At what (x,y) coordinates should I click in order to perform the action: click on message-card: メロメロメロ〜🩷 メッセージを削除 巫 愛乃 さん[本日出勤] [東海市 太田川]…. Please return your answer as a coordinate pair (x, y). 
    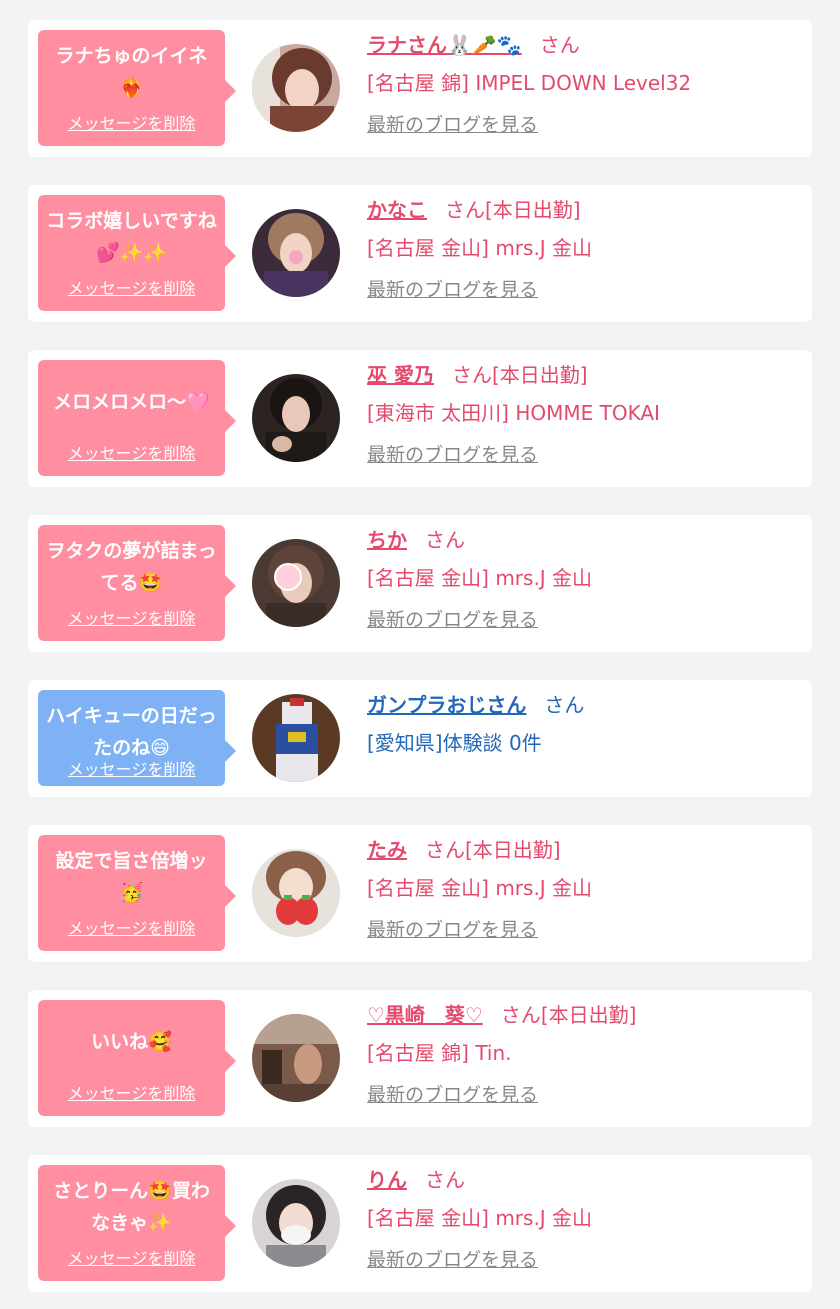
    Looking at the image, I should click on (420, 418).